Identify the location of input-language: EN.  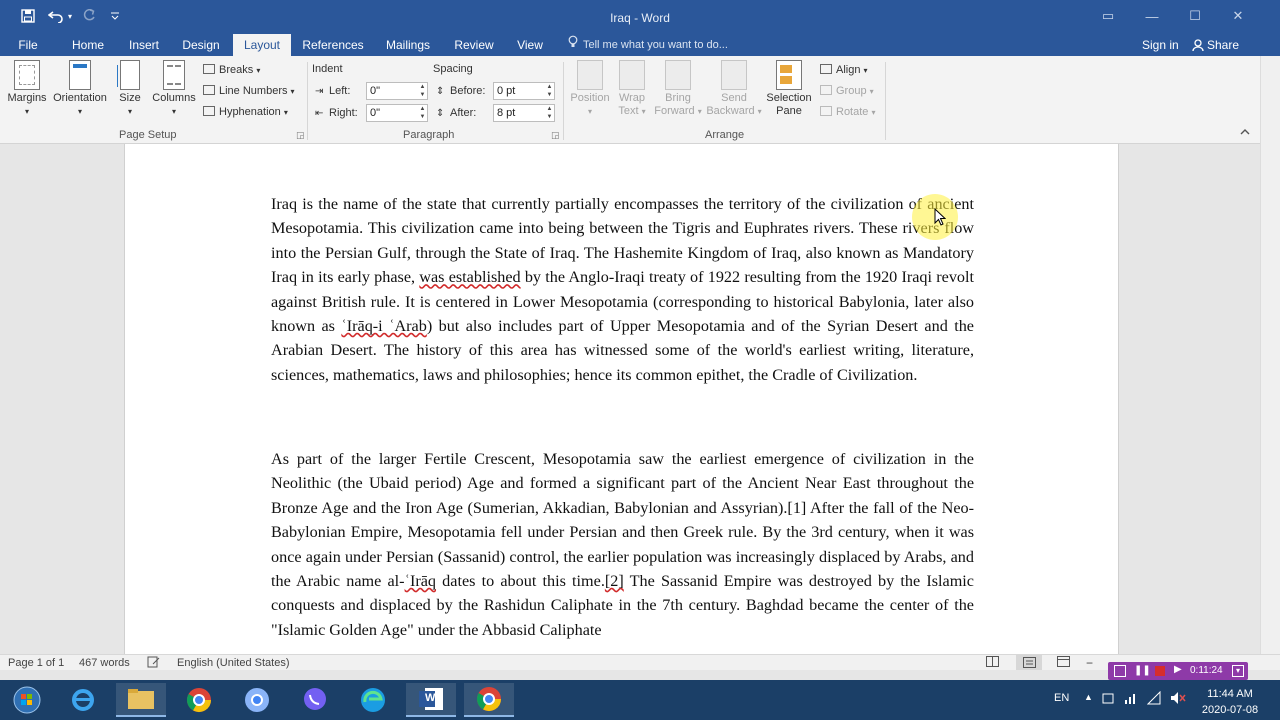
(1061, 698).